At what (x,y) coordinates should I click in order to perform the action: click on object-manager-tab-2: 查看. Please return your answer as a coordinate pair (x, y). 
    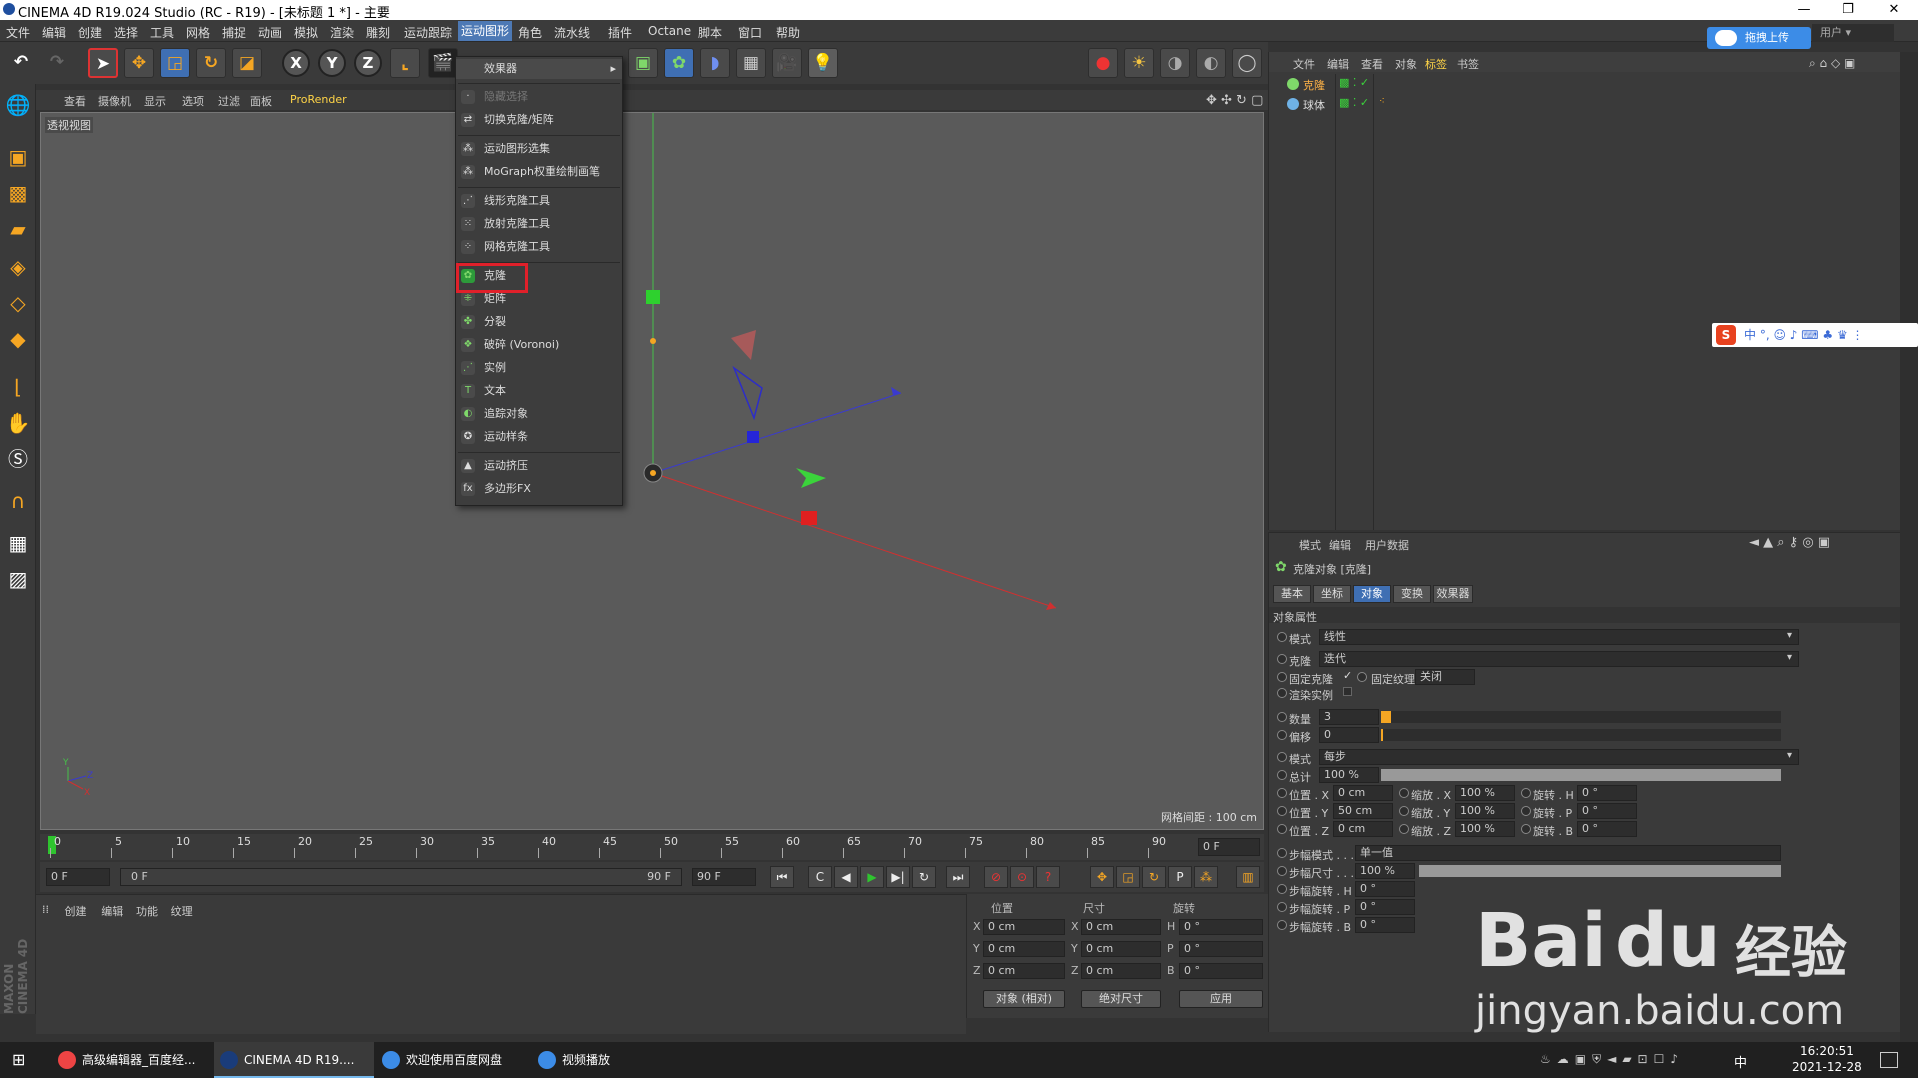
    Looking at the image, I should click on (1372, 64).